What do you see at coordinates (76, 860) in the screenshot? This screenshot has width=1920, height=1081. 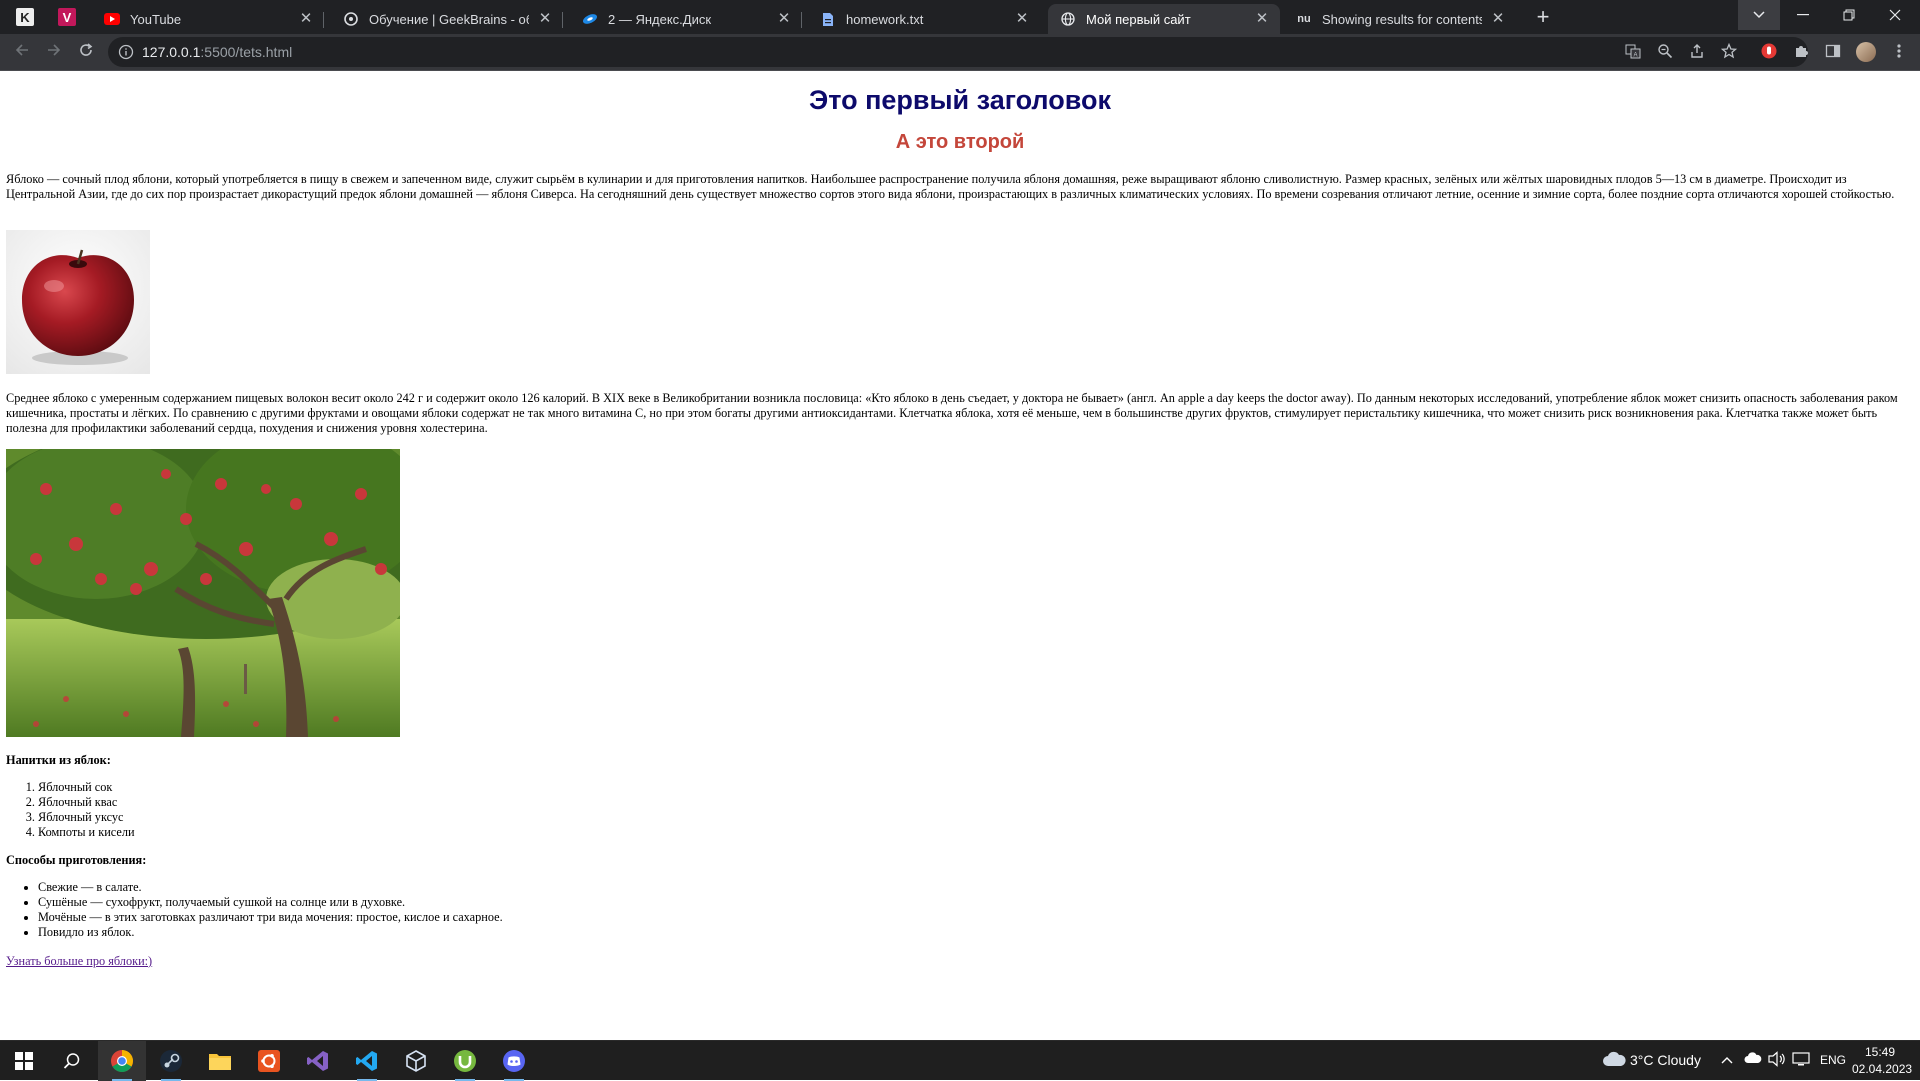 I see `methods-heading: Способы приготовления:` at bounding box center [76, 860].